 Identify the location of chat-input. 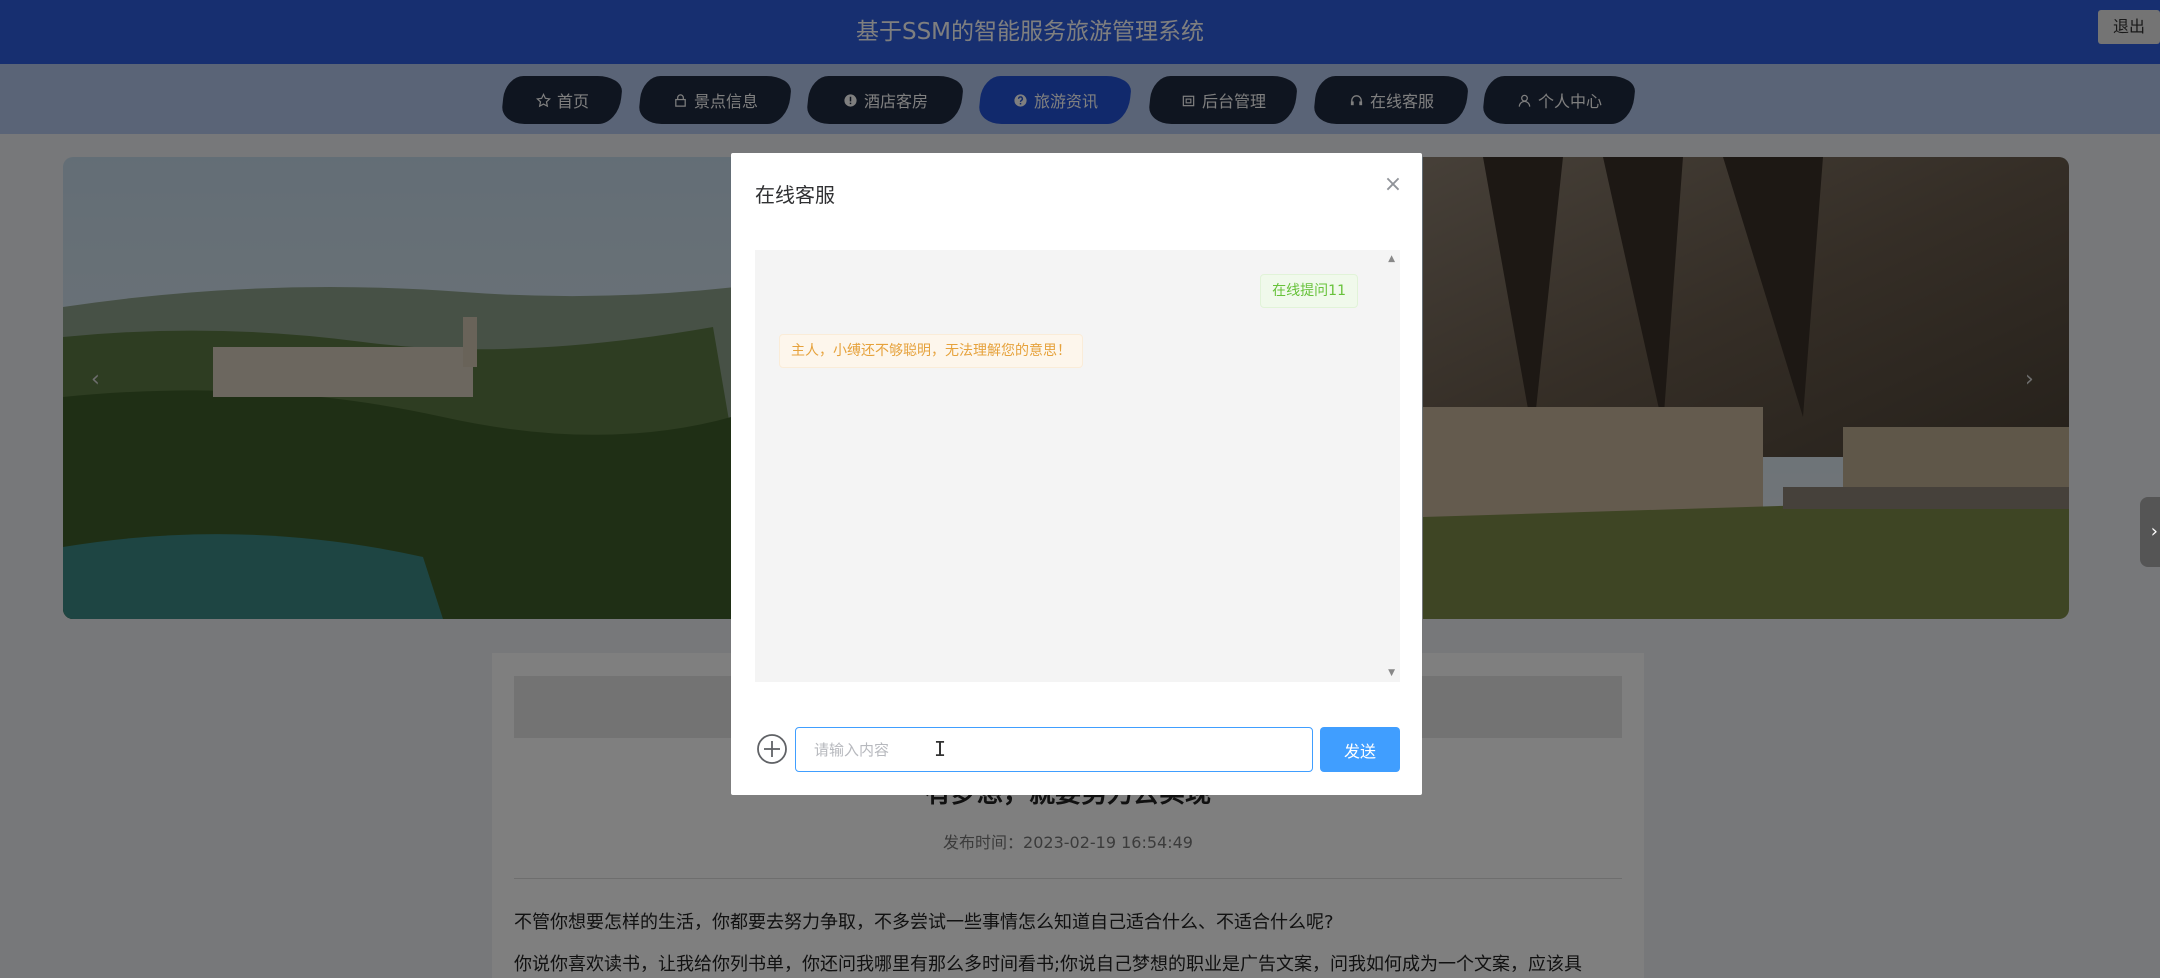
(1054, 749).